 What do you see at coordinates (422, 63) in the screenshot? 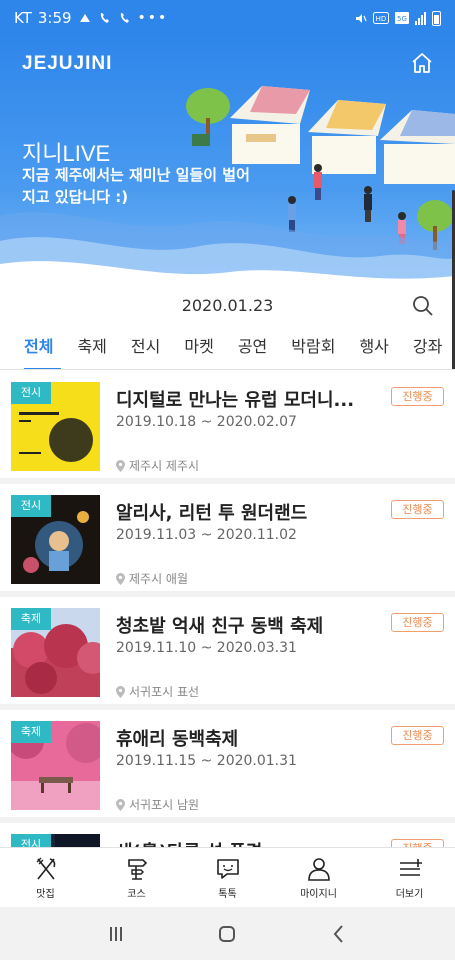
I see `home-icon` at bounding box center [422, 63].